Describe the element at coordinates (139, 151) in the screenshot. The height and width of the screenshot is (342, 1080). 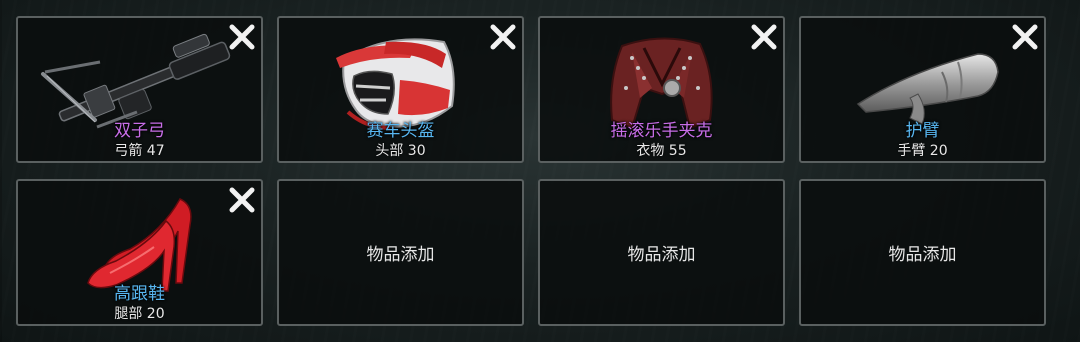
I see `item-stat: 弓箭 47` at that location.